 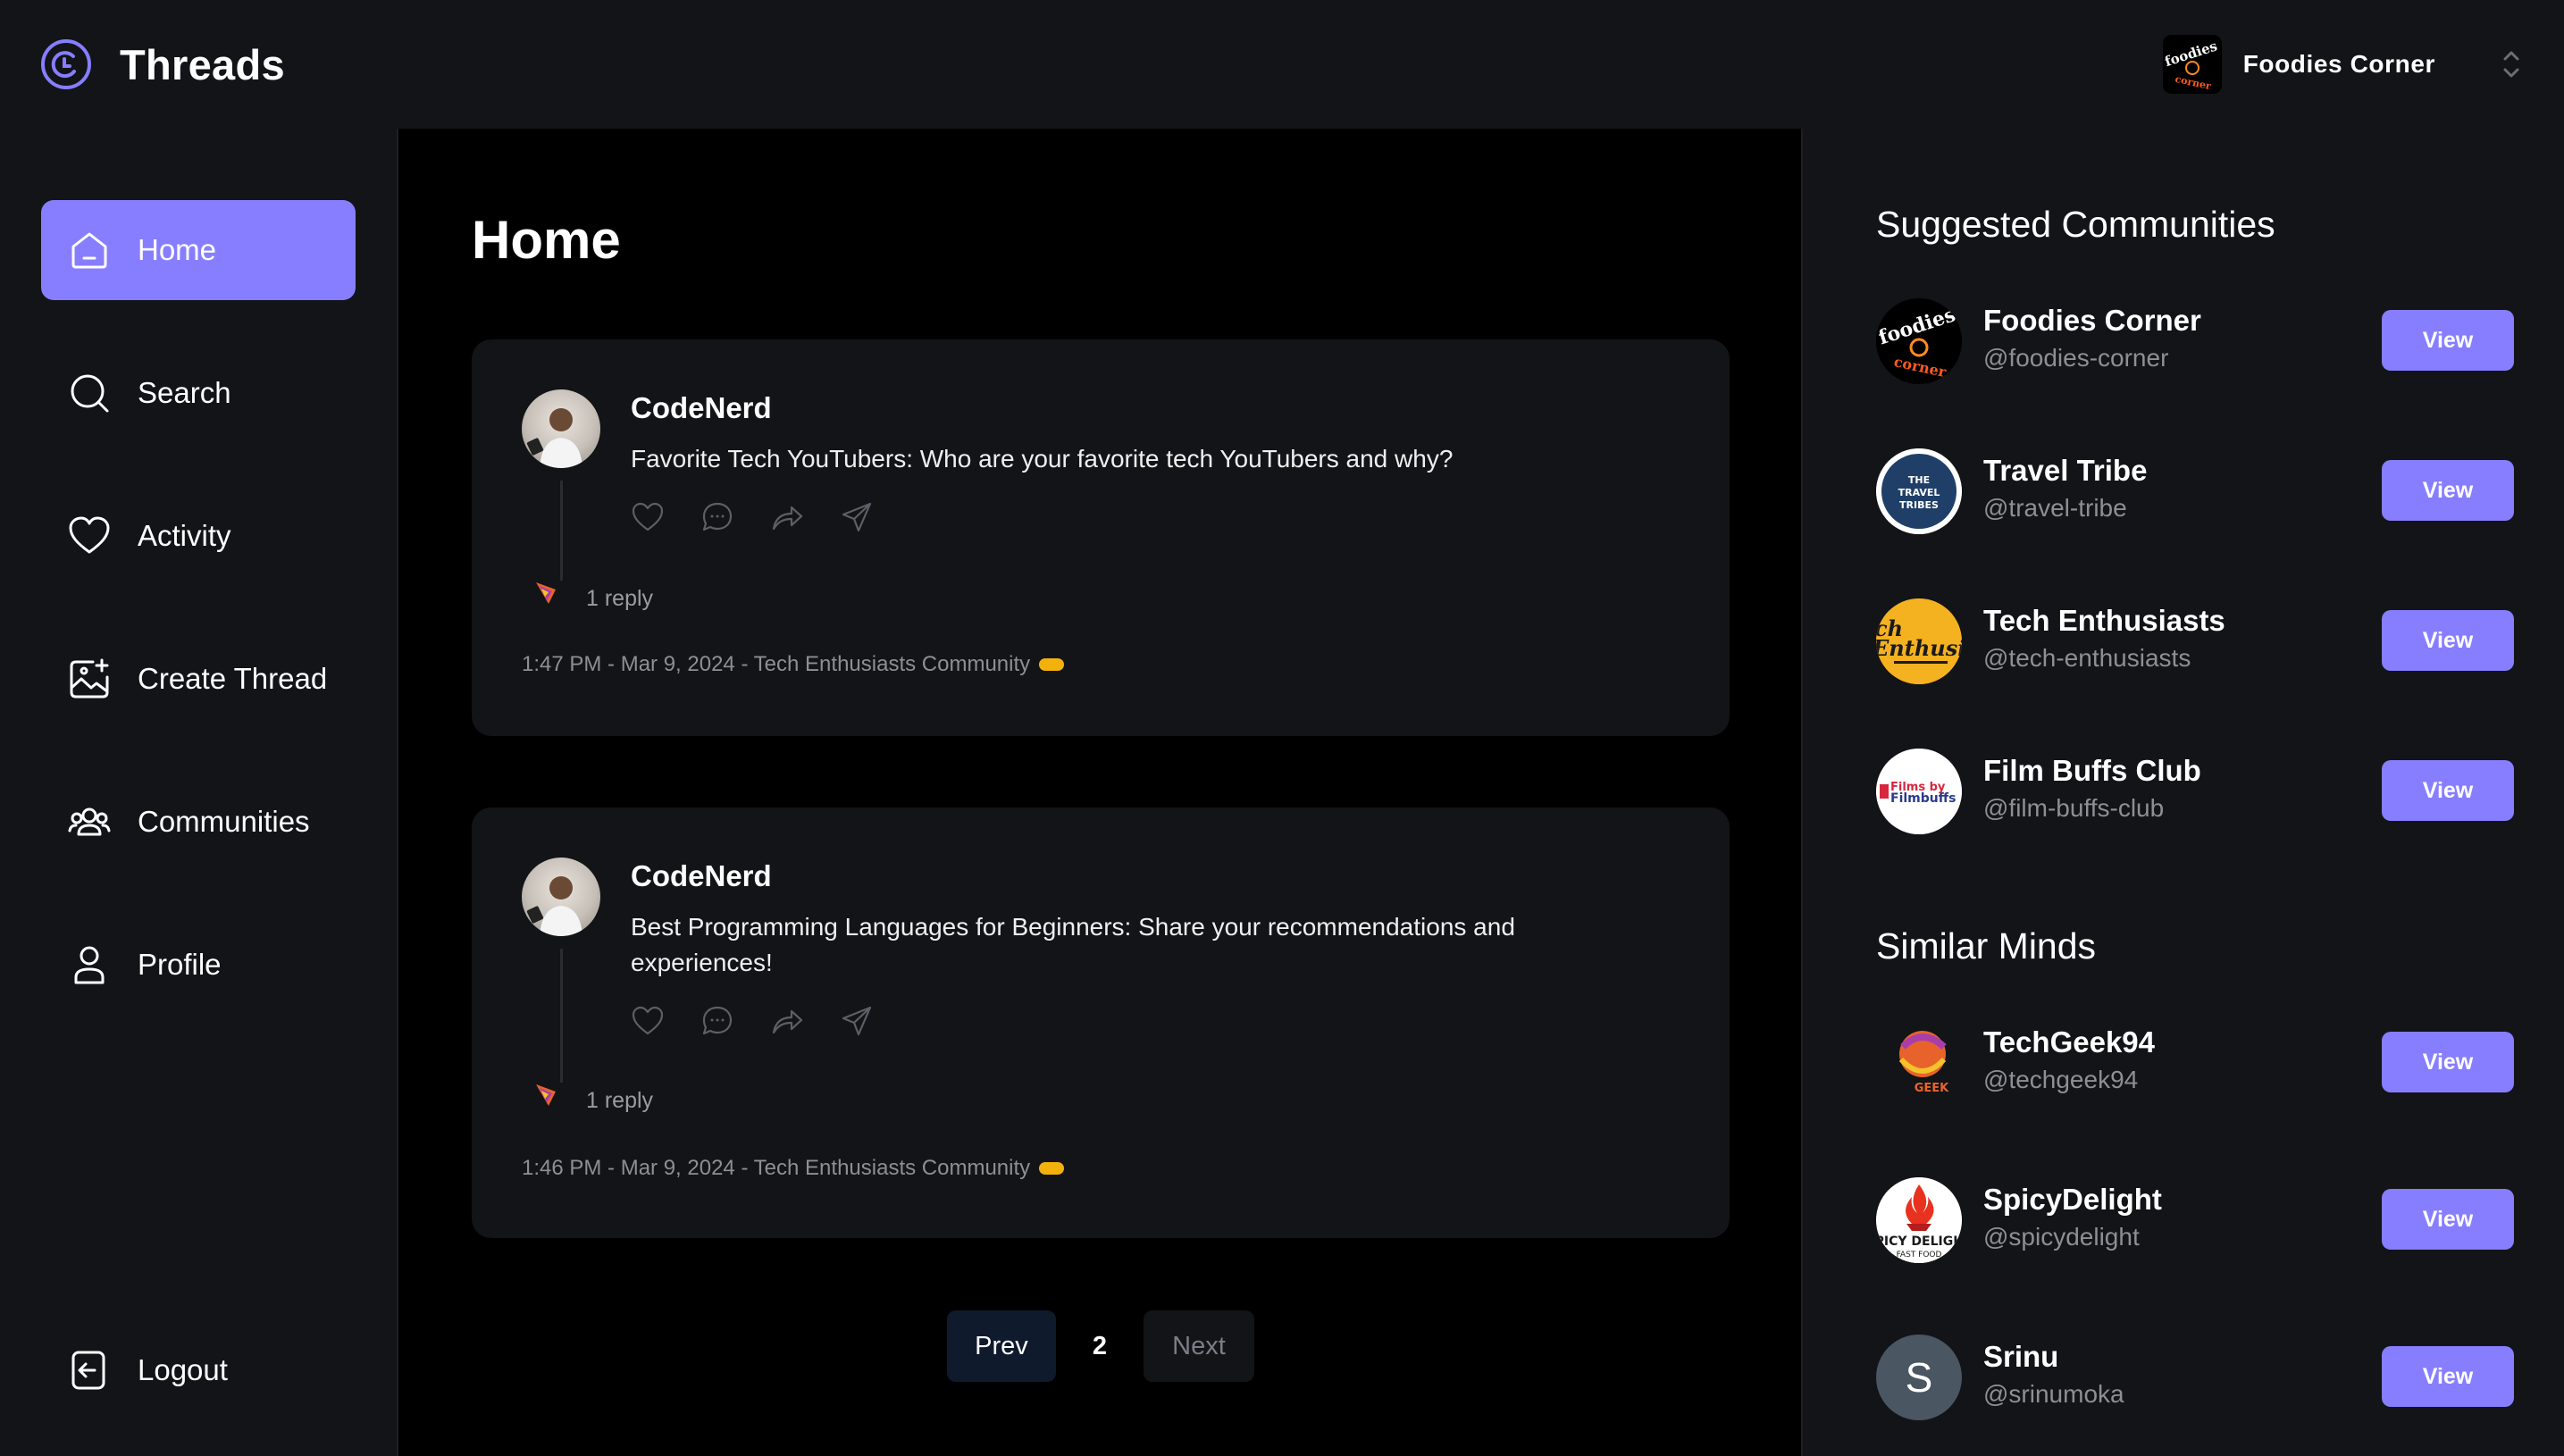 I want to click on logout-label: Logout, so click(x=183, y=1369).